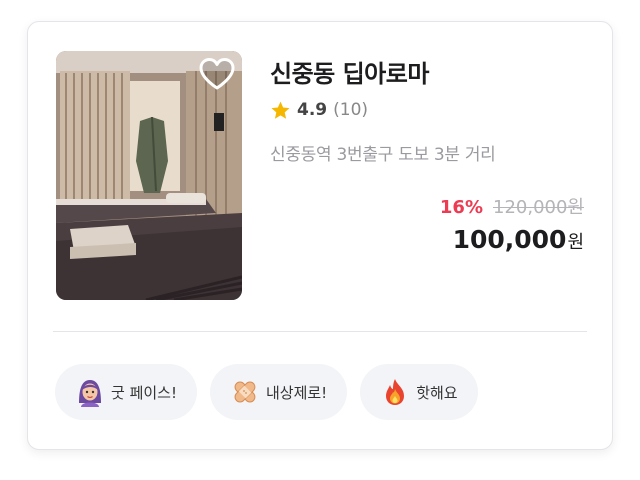 The image size is (640, 480). What do you see at coordinates (437, 392) in the screenshot?
I see `tag-label: 핫해요` at bounding box center [437, 392].